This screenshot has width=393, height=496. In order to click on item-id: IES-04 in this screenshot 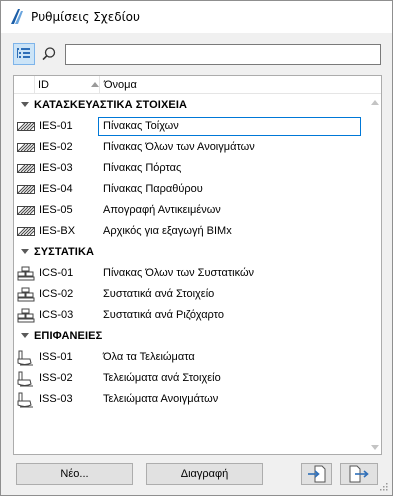, I will do `click(56, 189)`.